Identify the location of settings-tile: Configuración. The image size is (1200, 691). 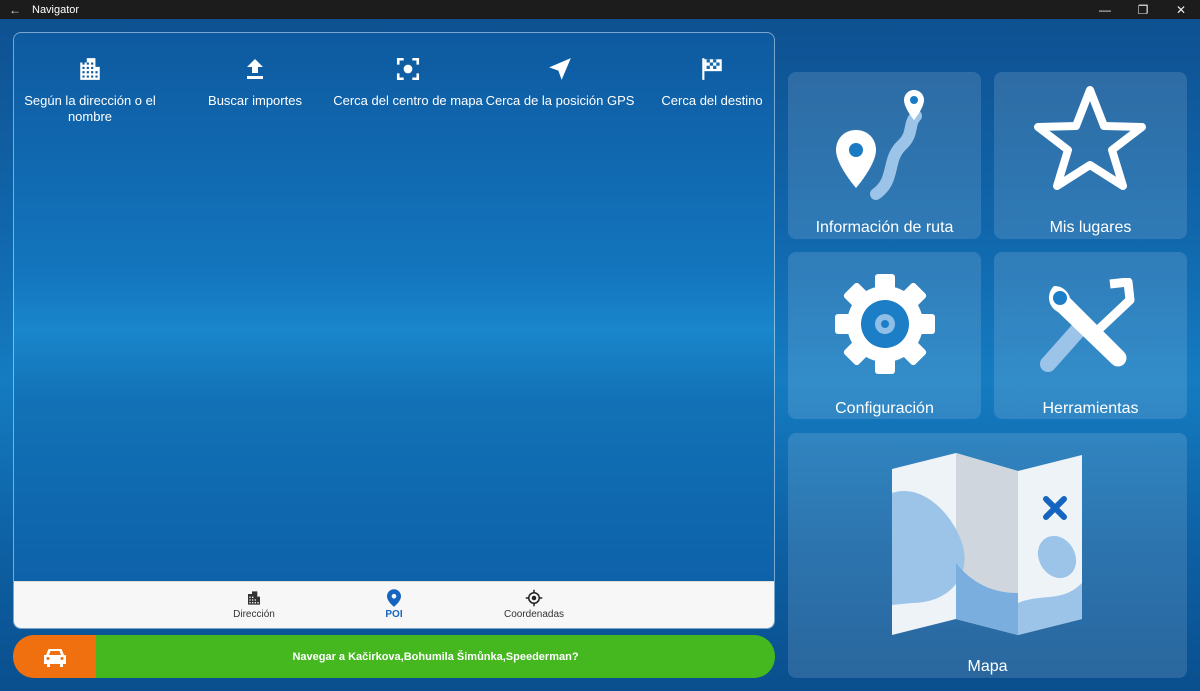
(884, 335).